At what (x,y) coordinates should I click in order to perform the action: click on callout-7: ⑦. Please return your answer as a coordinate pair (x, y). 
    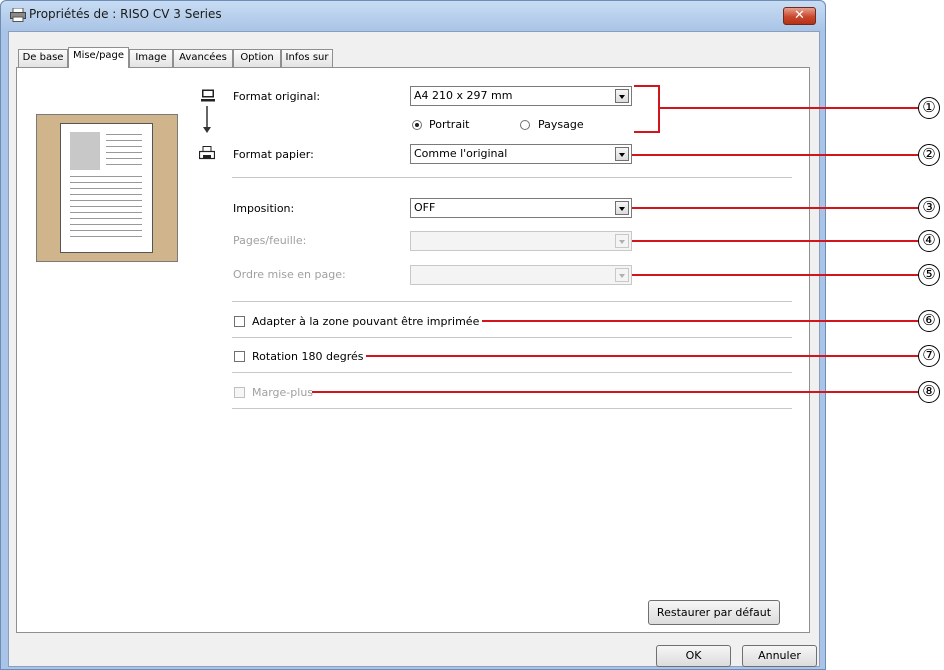
    Looking at the image, I should click on (929, 356).